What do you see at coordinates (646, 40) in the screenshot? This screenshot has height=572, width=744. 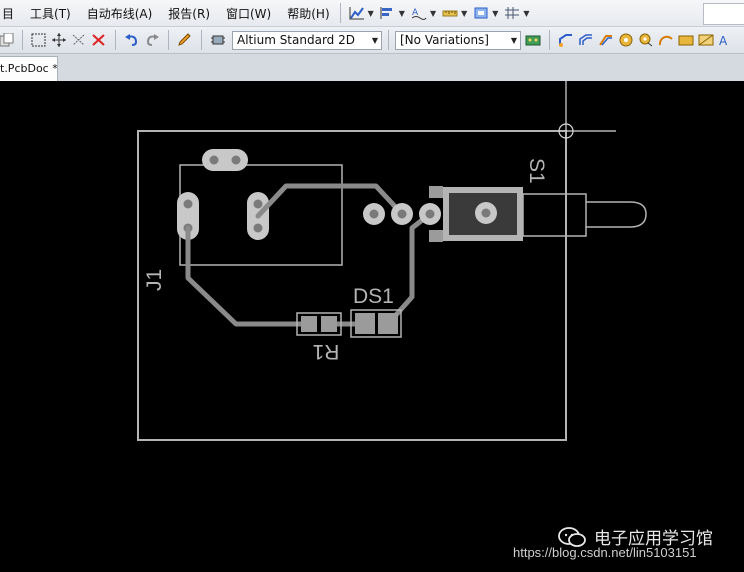 I see `via-icon` at bounding box center [646, 40].